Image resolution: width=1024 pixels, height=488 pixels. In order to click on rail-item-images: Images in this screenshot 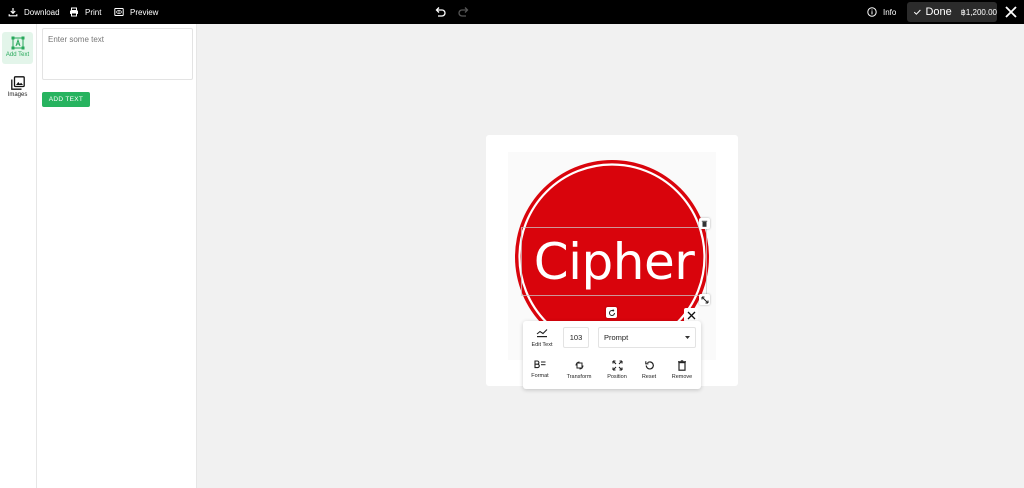, I will do `click(17, 88)`.